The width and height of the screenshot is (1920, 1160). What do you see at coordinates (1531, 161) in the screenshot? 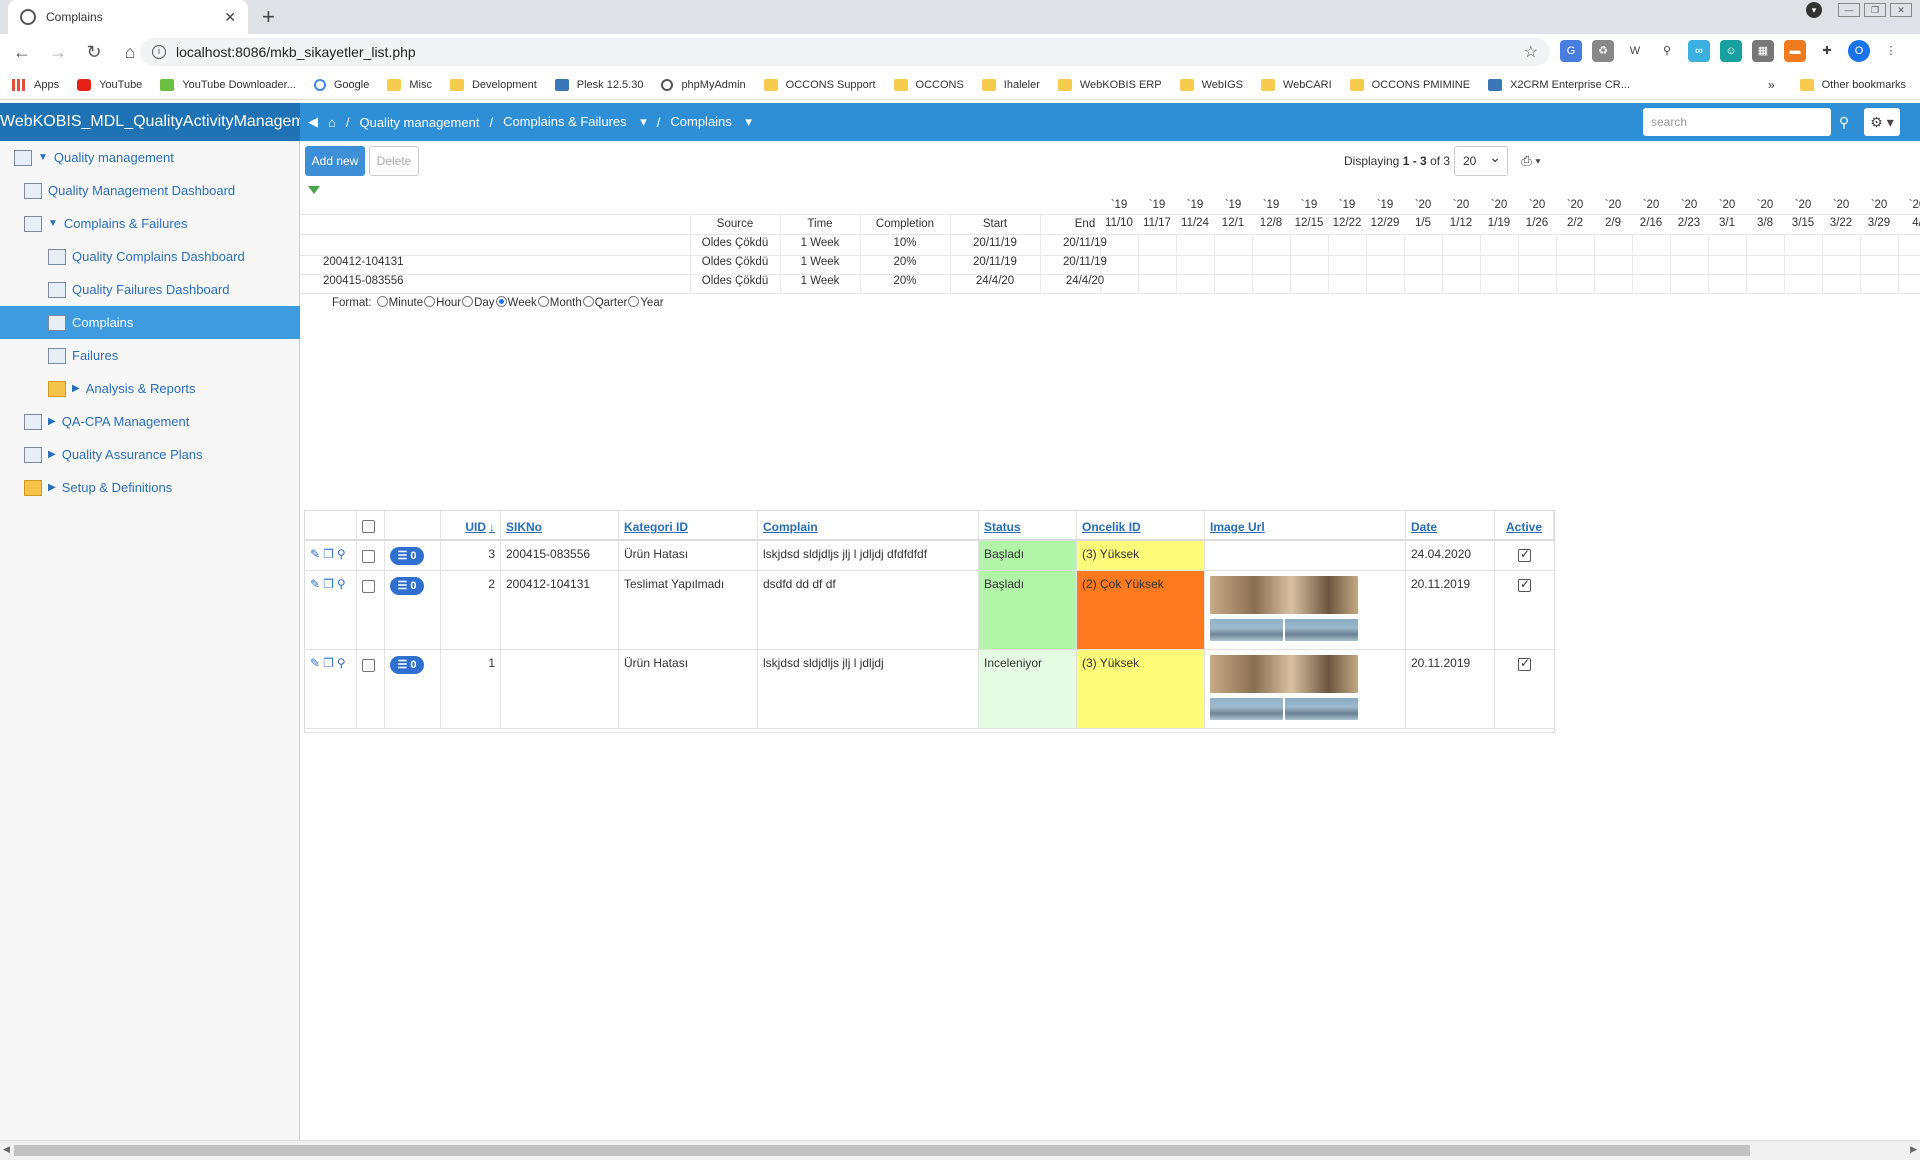
I see `print-icon: ⎙ ▾` at bounding box center [1531, 161].